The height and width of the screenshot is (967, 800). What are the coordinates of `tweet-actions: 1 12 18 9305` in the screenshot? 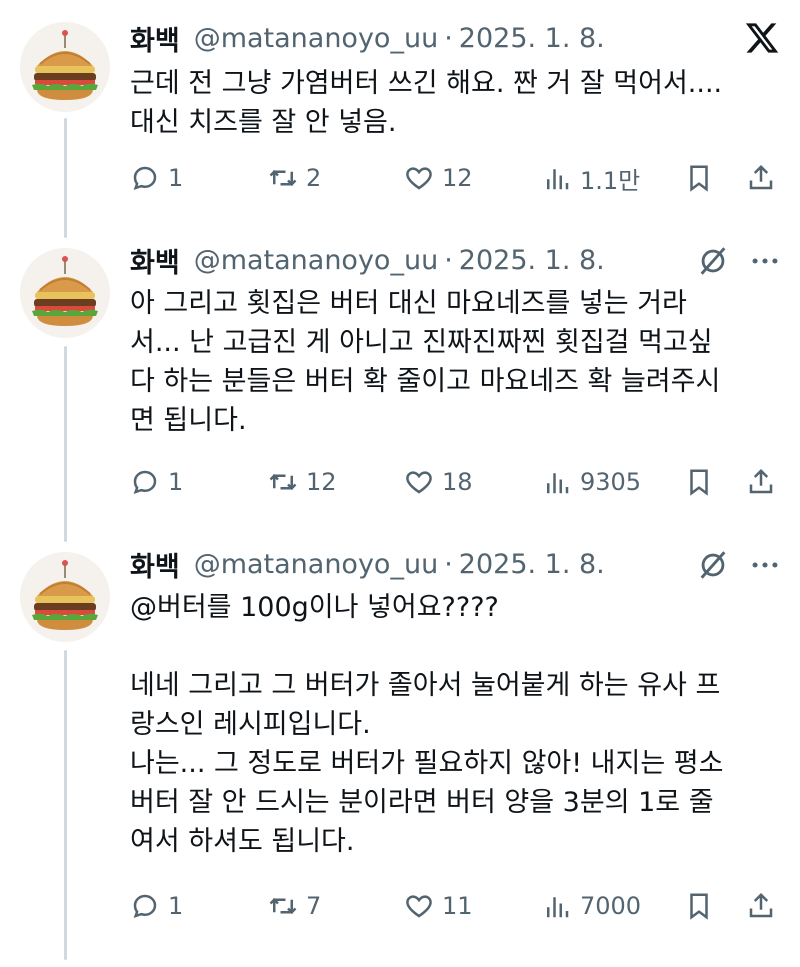 It's located at (455, 482).